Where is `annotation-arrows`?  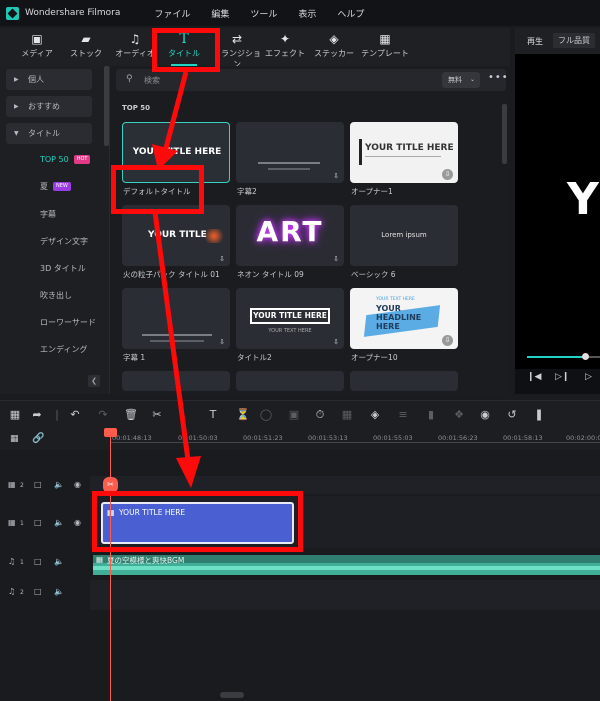 annotation-arrows is located at coordinates (176, 279).